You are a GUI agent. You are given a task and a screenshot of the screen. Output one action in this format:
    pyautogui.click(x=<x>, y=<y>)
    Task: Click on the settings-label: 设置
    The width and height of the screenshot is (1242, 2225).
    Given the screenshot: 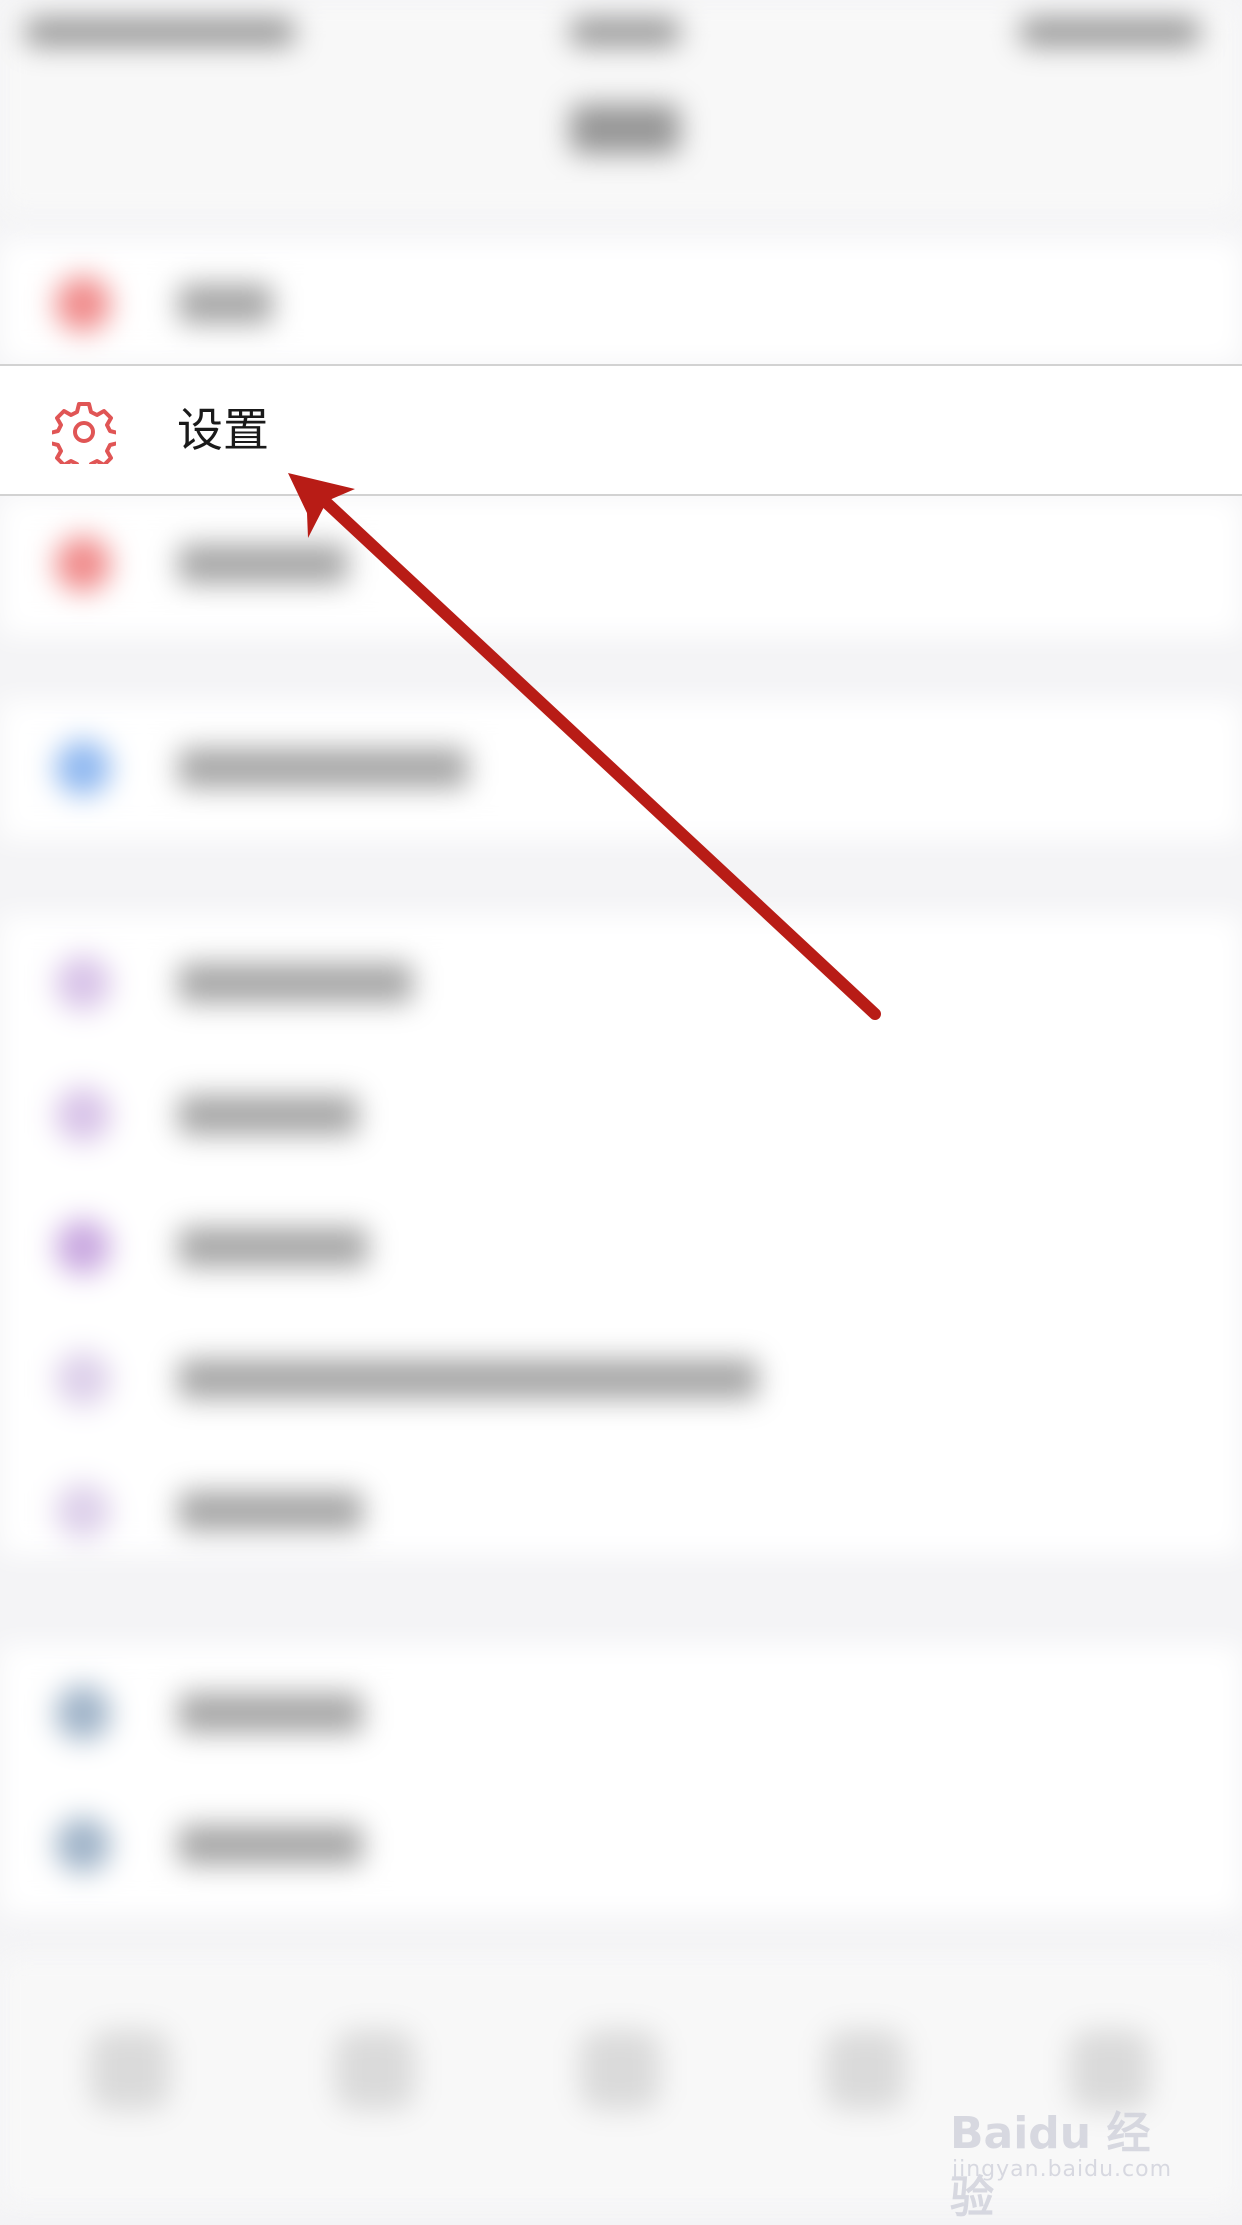 What is the action you would take?
    pyautogui.click(x=223, y=430)
    